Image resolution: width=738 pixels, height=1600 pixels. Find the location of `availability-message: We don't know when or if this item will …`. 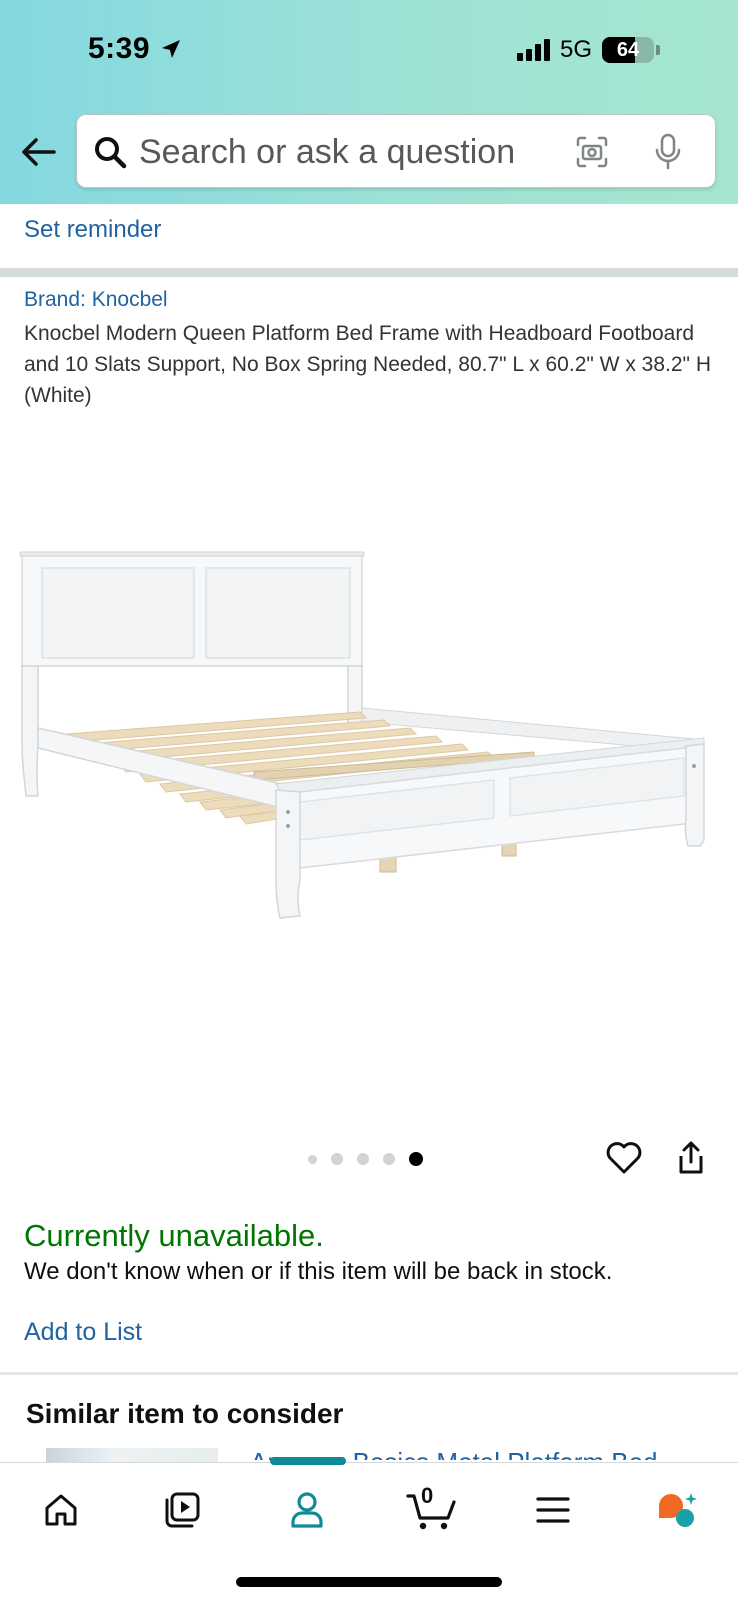

availability-message: We don't know when or if this item will … is located at coordinates (318, 1271).